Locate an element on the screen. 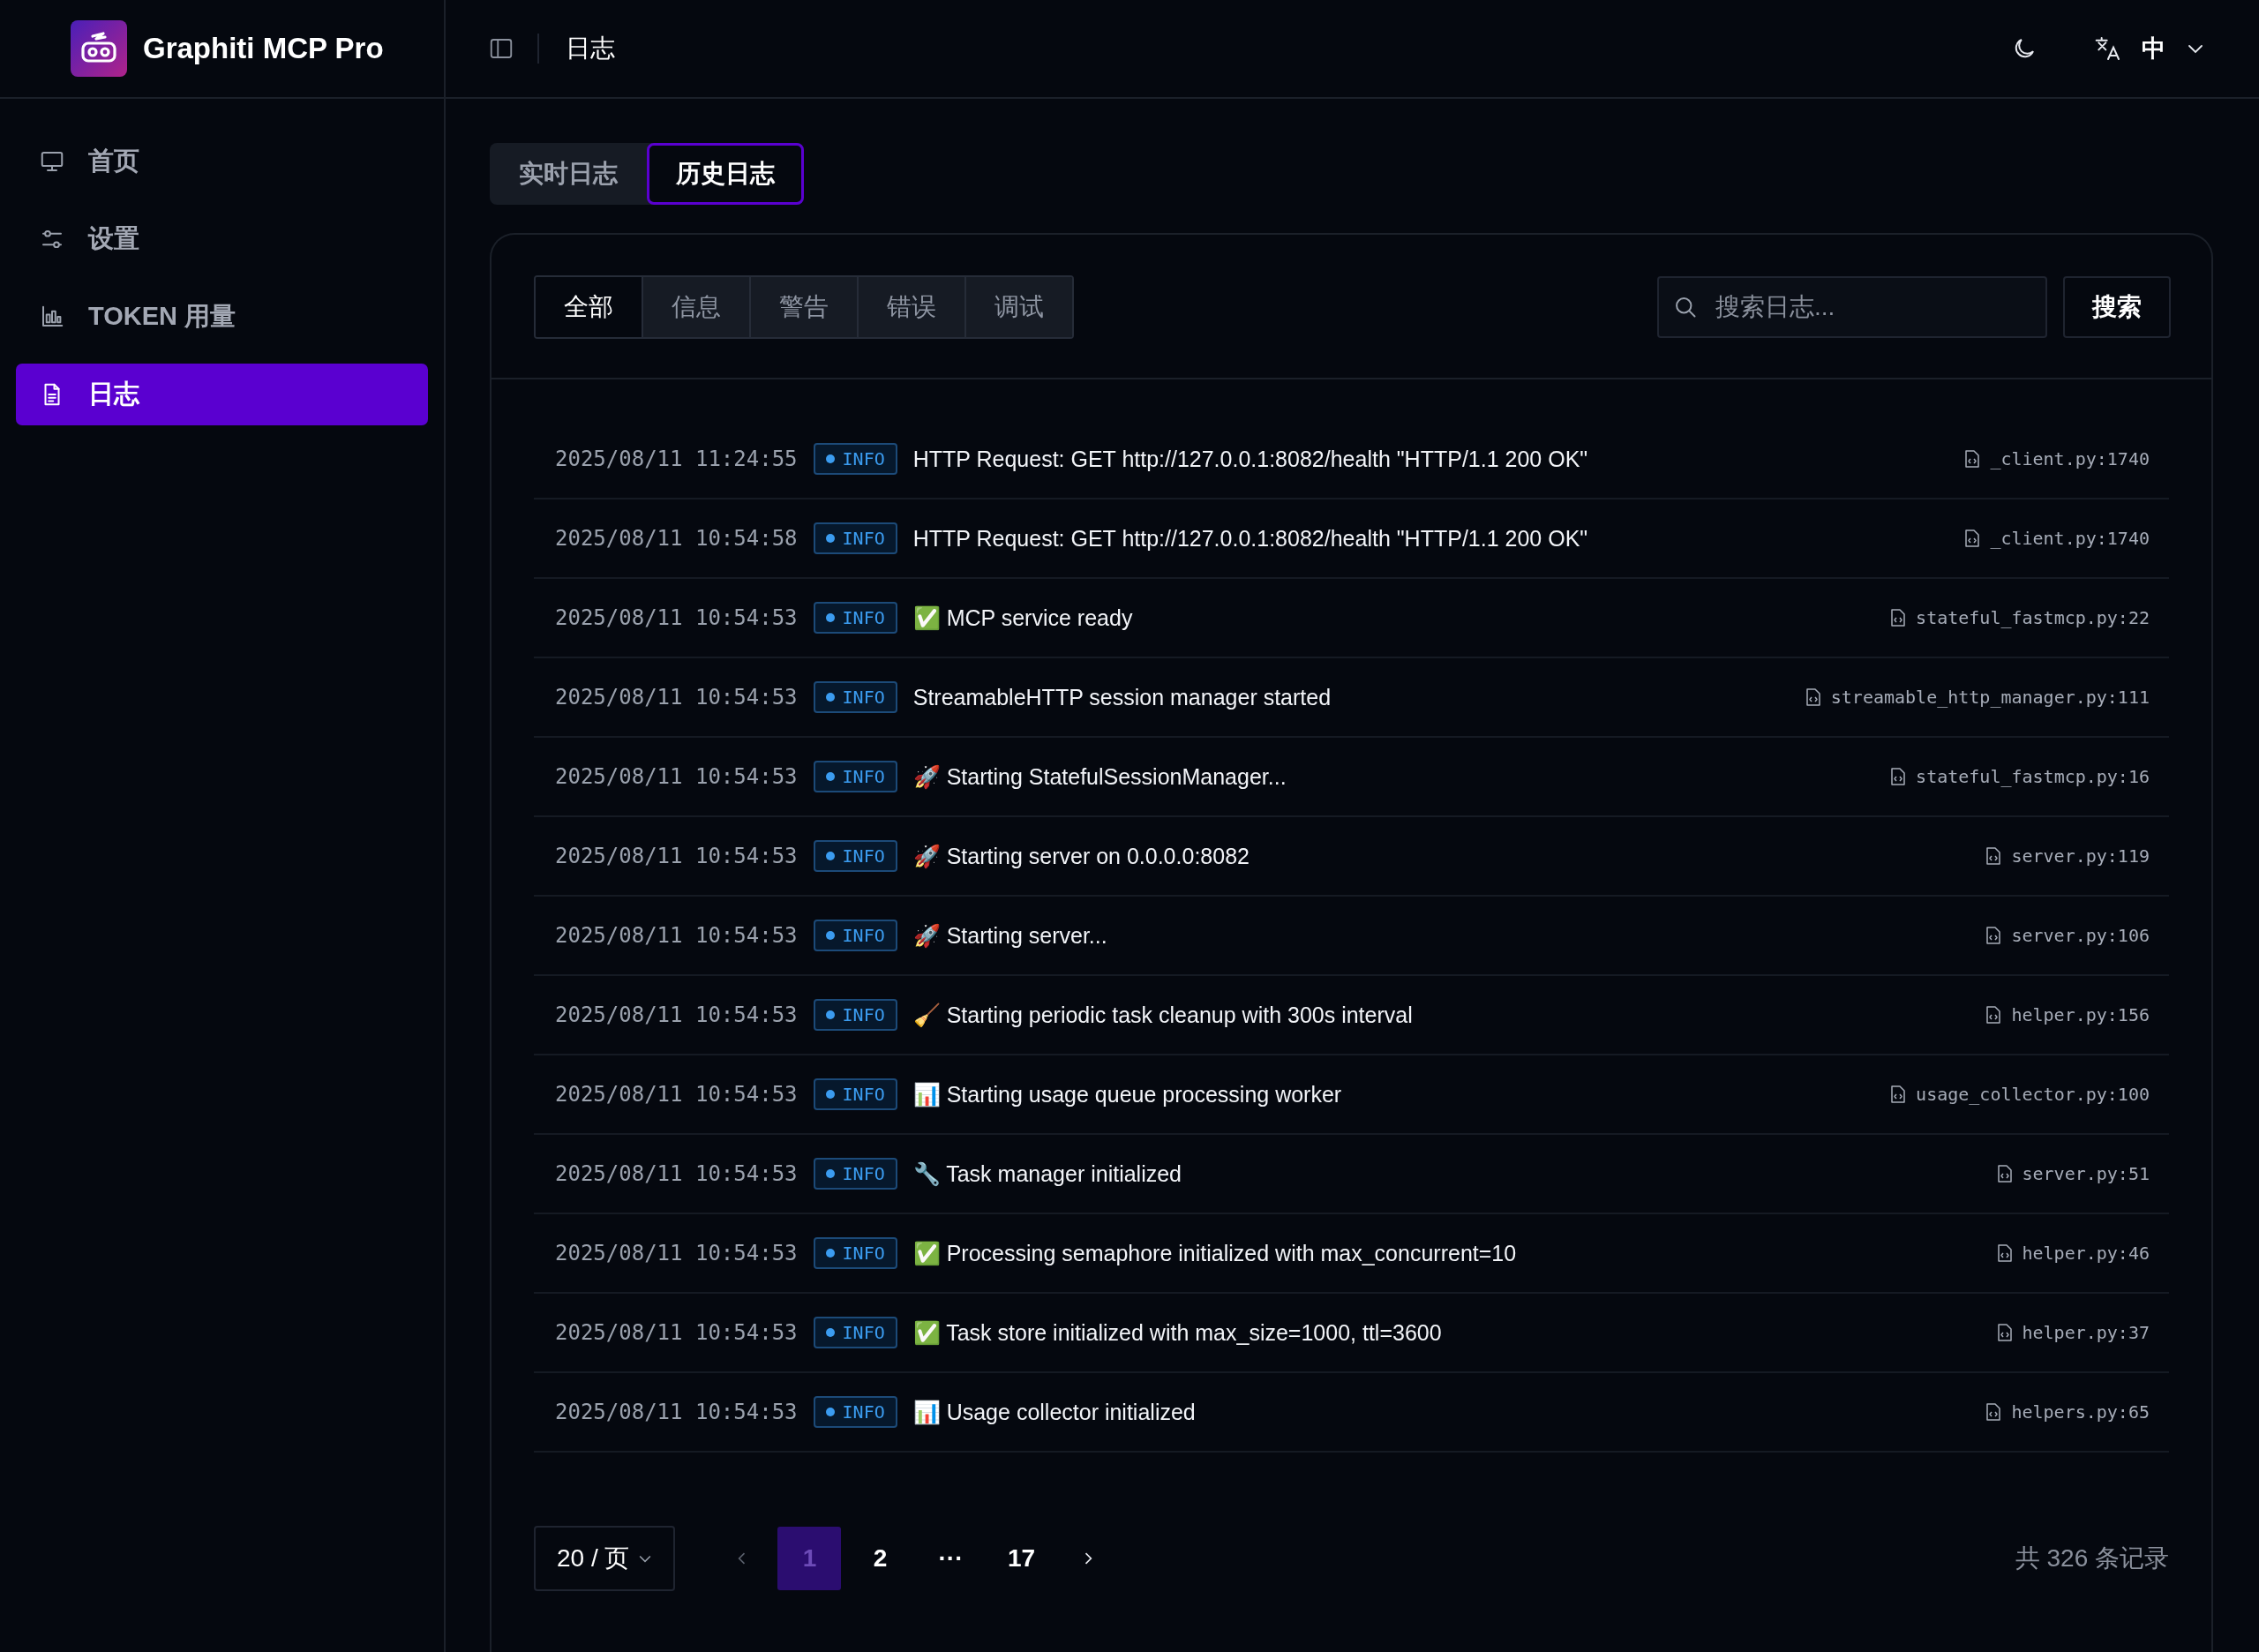 Image resolution: width=2259 pixels, height=1652 pixels. source-location: server.py:51 is located at coordinates (2086, 1173).